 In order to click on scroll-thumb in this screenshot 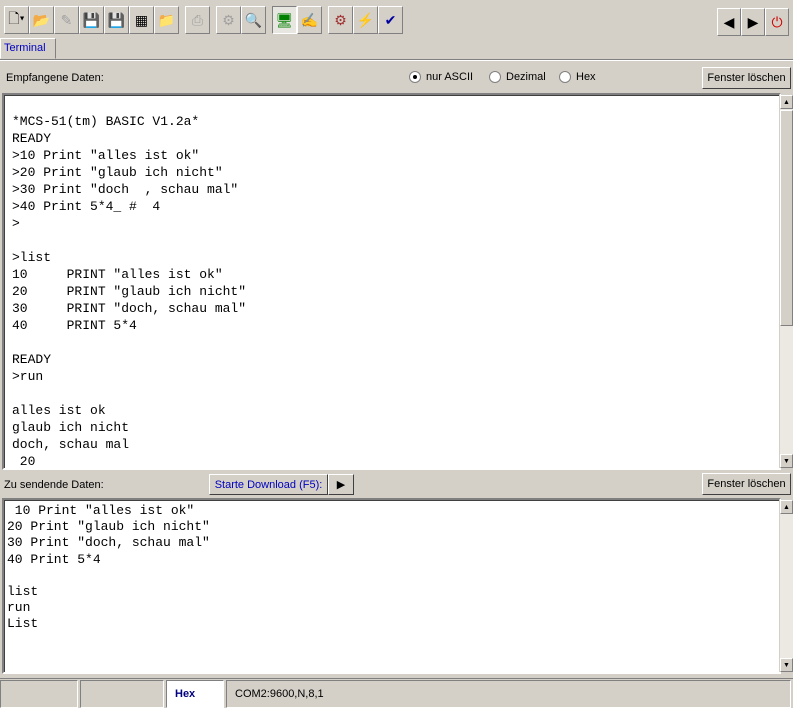, I will do `click(786, 218)`.